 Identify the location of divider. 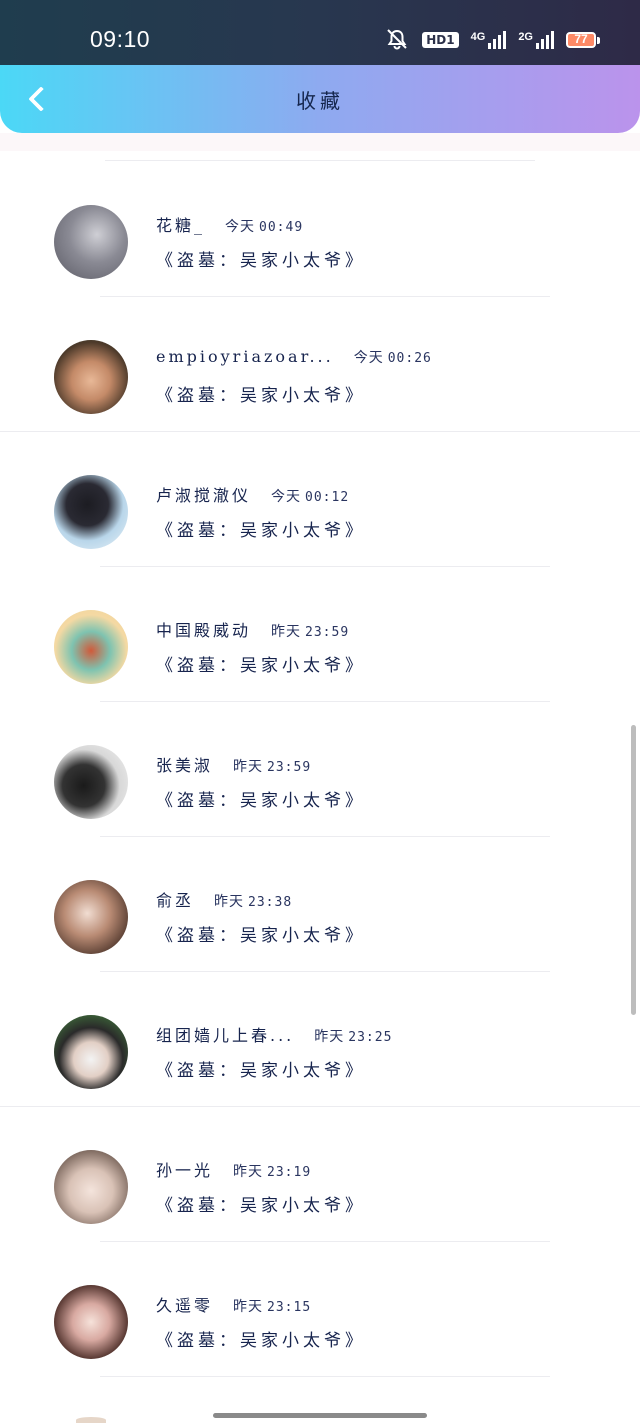
(320, 160).